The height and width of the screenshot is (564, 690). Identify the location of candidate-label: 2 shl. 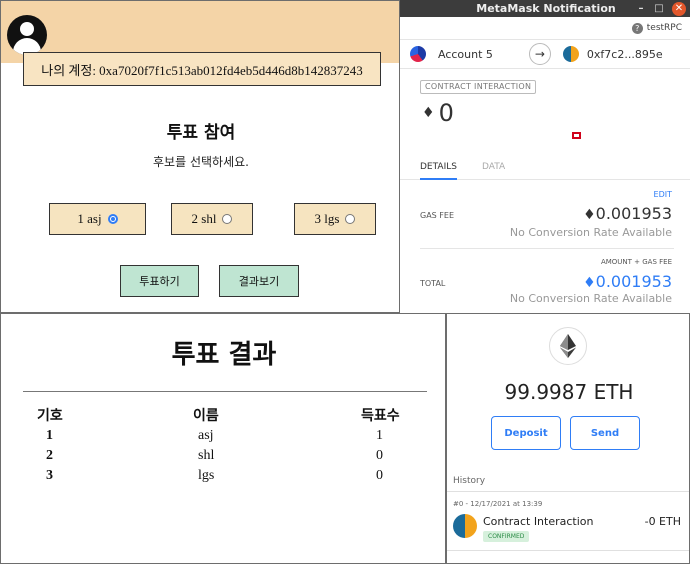
(204, 218).